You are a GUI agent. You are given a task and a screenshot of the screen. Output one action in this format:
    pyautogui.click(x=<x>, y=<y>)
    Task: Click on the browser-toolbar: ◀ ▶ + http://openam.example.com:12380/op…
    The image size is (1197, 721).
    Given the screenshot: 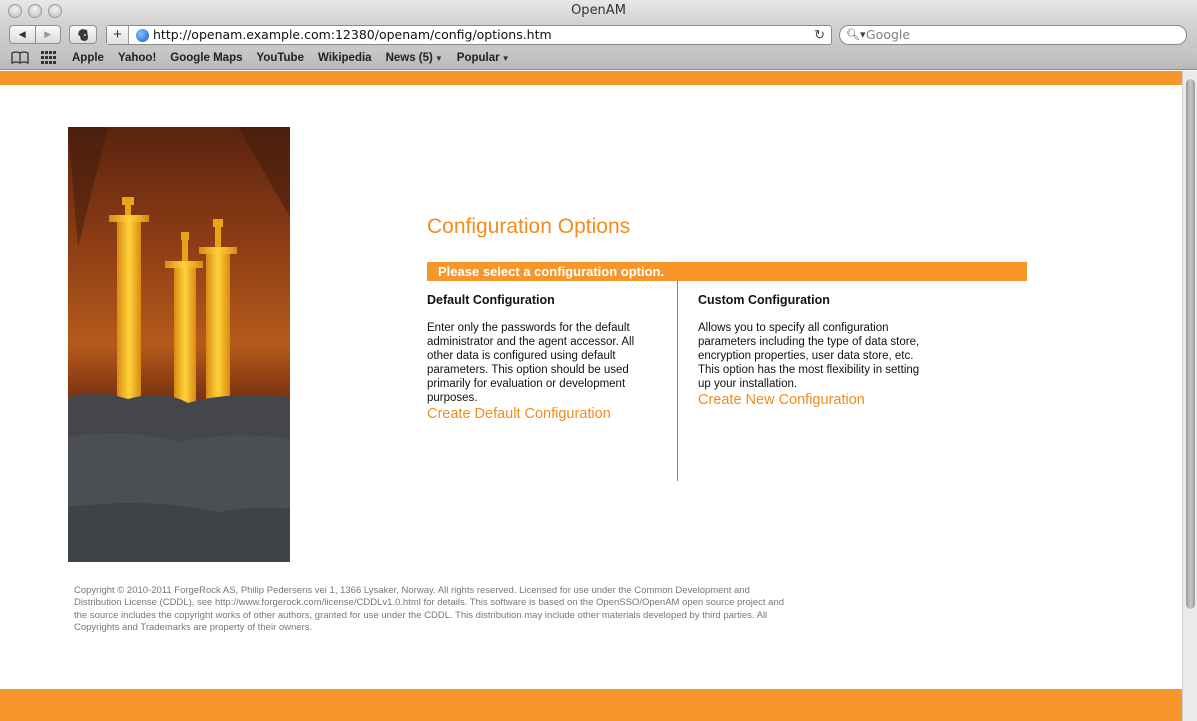 What is the action you would take?
    pyautogui.click(x=598, y=35)
    